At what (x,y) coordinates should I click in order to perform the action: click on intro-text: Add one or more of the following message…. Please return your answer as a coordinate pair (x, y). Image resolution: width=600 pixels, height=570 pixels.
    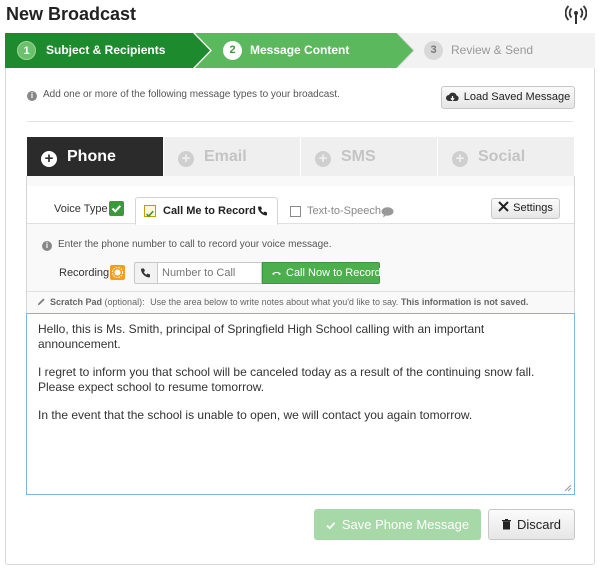
    Looking at the image, I should click on (191, 94).